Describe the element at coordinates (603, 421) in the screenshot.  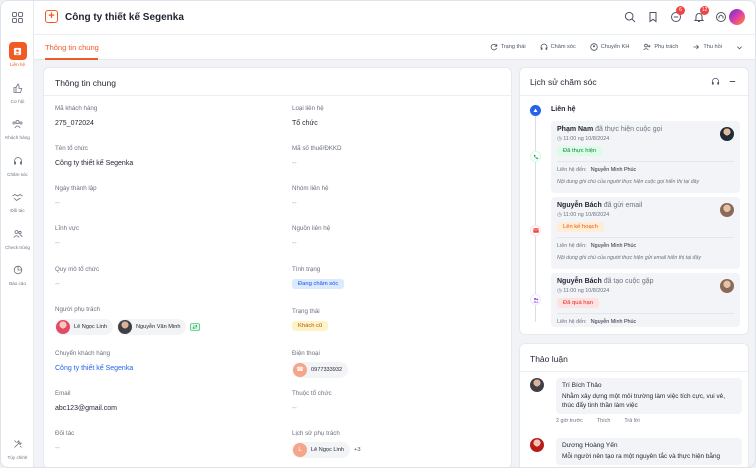
I see `like-button: Thích` at that location.